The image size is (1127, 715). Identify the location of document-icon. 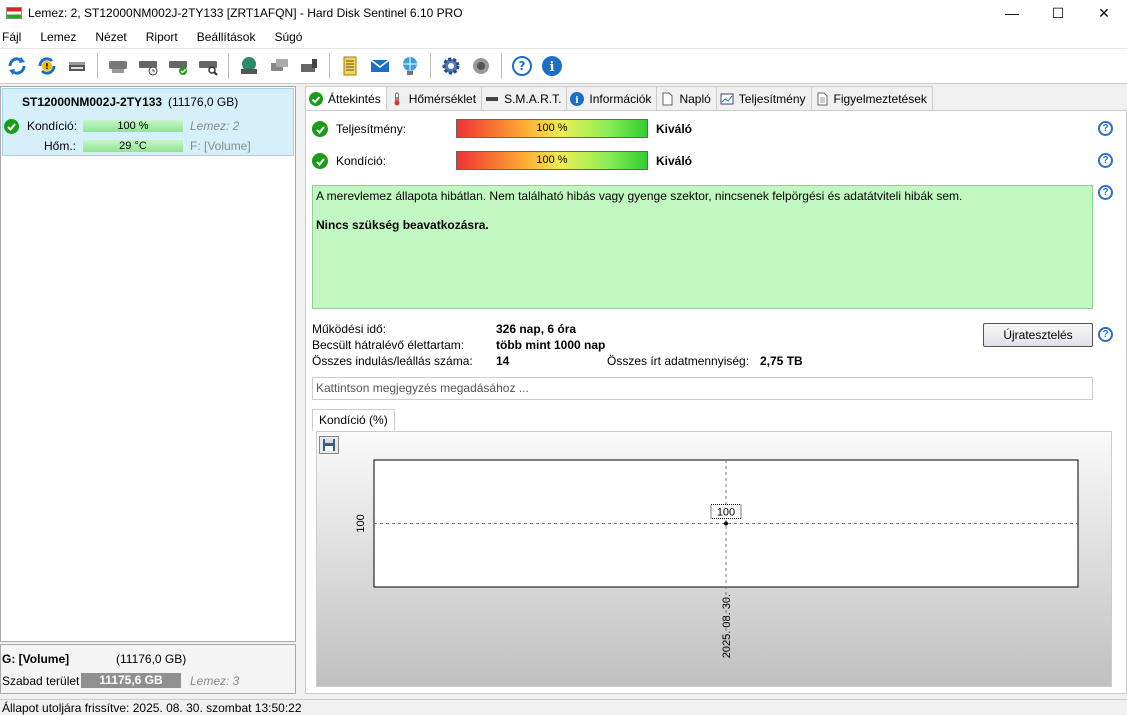
(667, 99).